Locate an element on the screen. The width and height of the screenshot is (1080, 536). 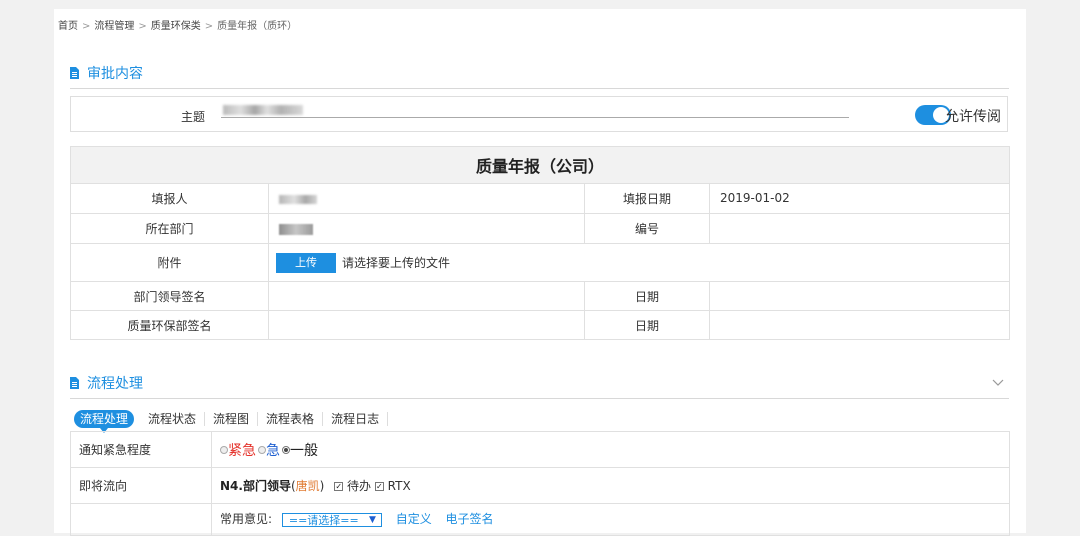
approval-section-title: 审批内容 is located at coordinates (106, 73).